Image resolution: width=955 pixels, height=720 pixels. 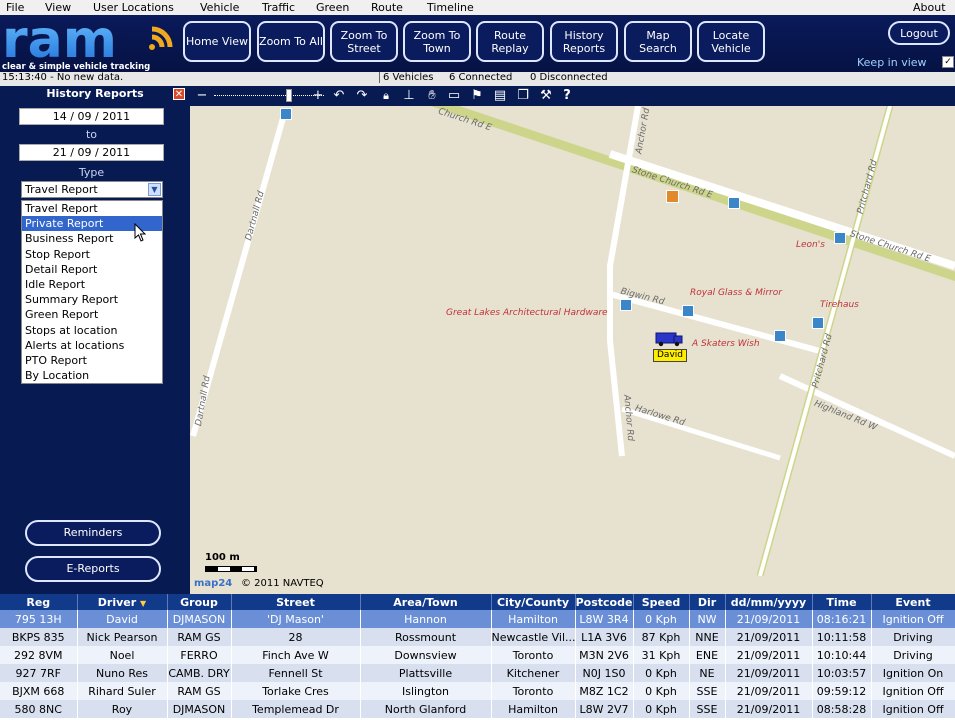 I want to click on help-icon: ?, so click(x=567, y=96).